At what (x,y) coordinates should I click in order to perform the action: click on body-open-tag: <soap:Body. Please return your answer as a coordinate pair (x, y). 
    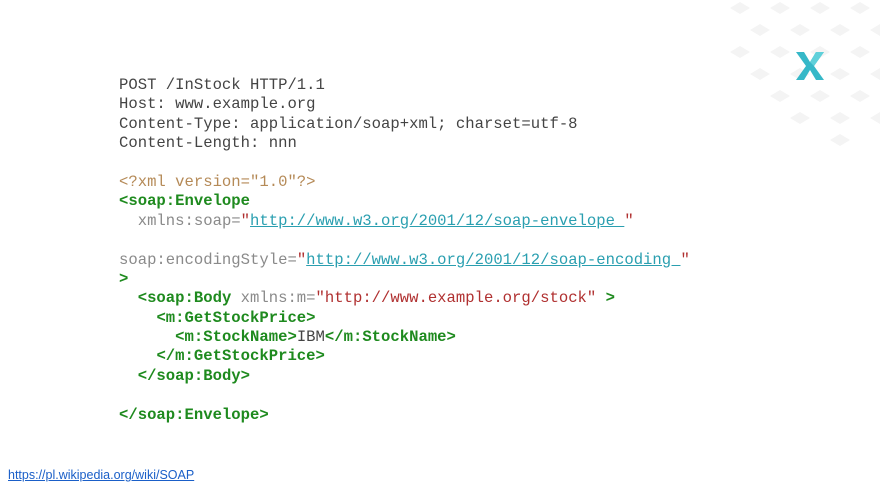
    Looking at the image, I should click on (184, 298).